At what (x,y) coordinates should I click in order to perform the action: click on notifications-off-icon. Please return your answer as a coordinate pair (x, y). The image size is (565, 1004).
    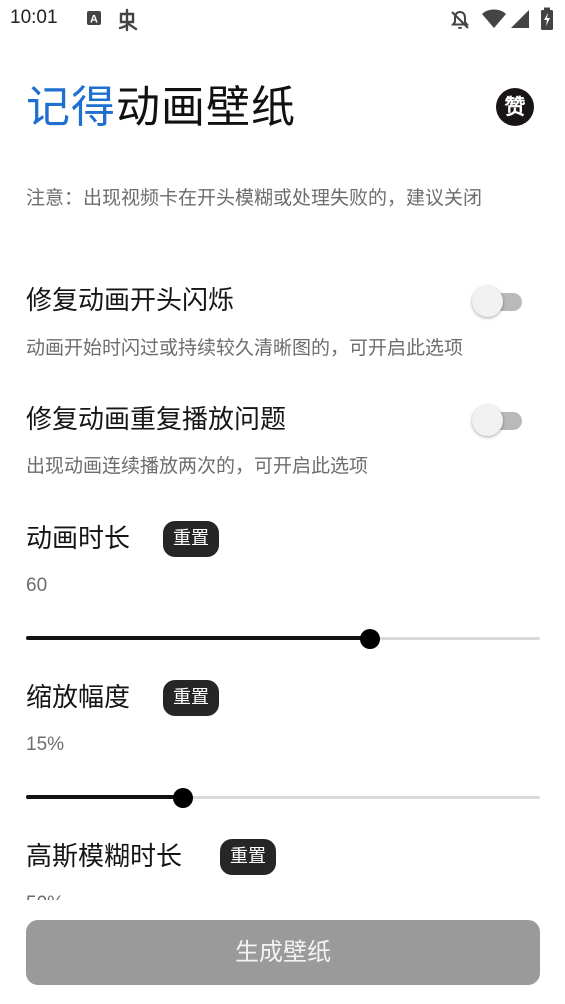
    Looking at the image, I should click on (460, 22).